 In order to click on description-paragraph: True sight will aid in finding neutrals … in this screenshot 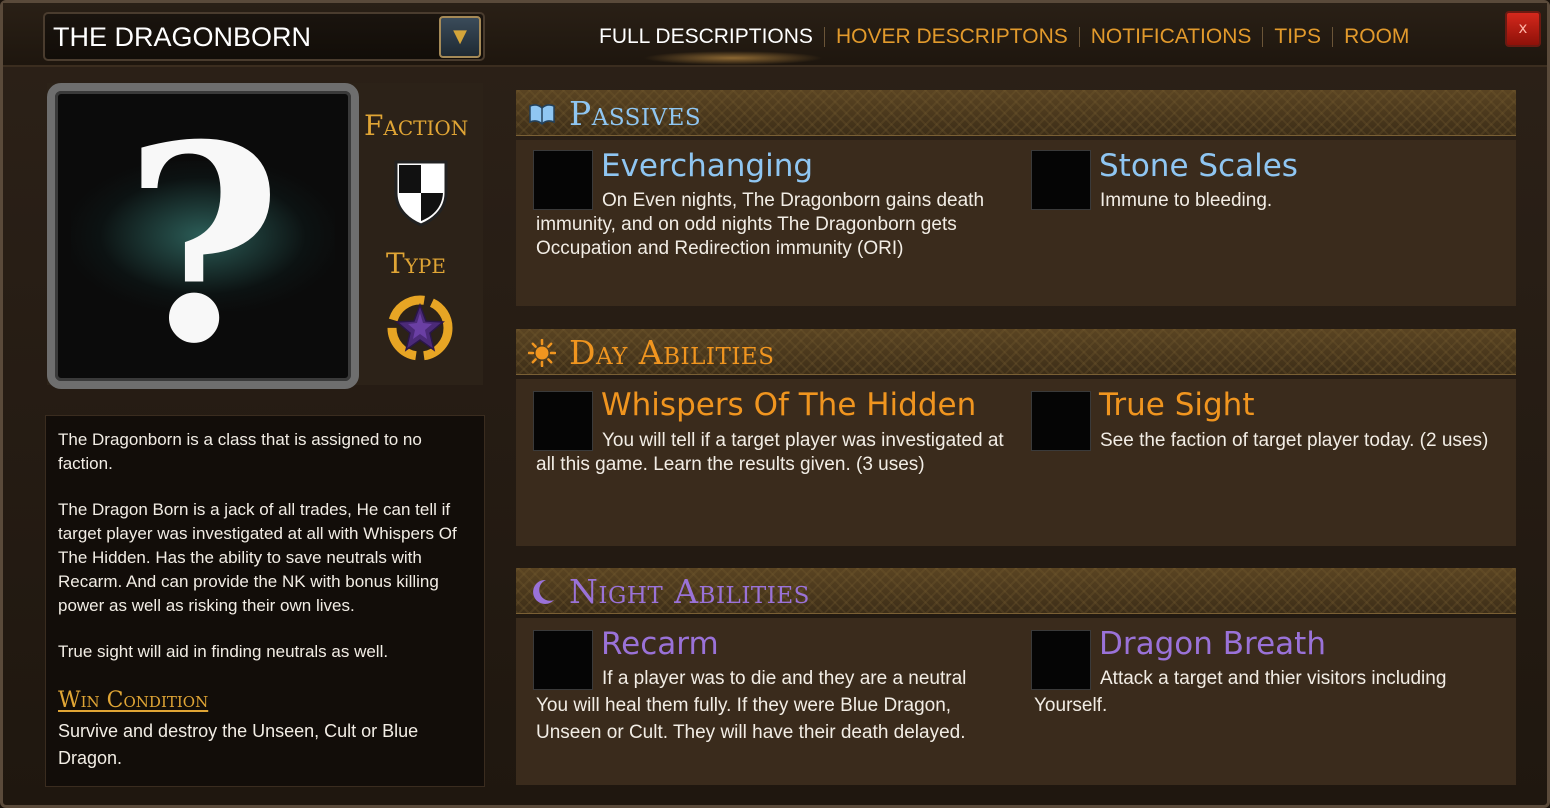, I will do `click(223, 651)`.